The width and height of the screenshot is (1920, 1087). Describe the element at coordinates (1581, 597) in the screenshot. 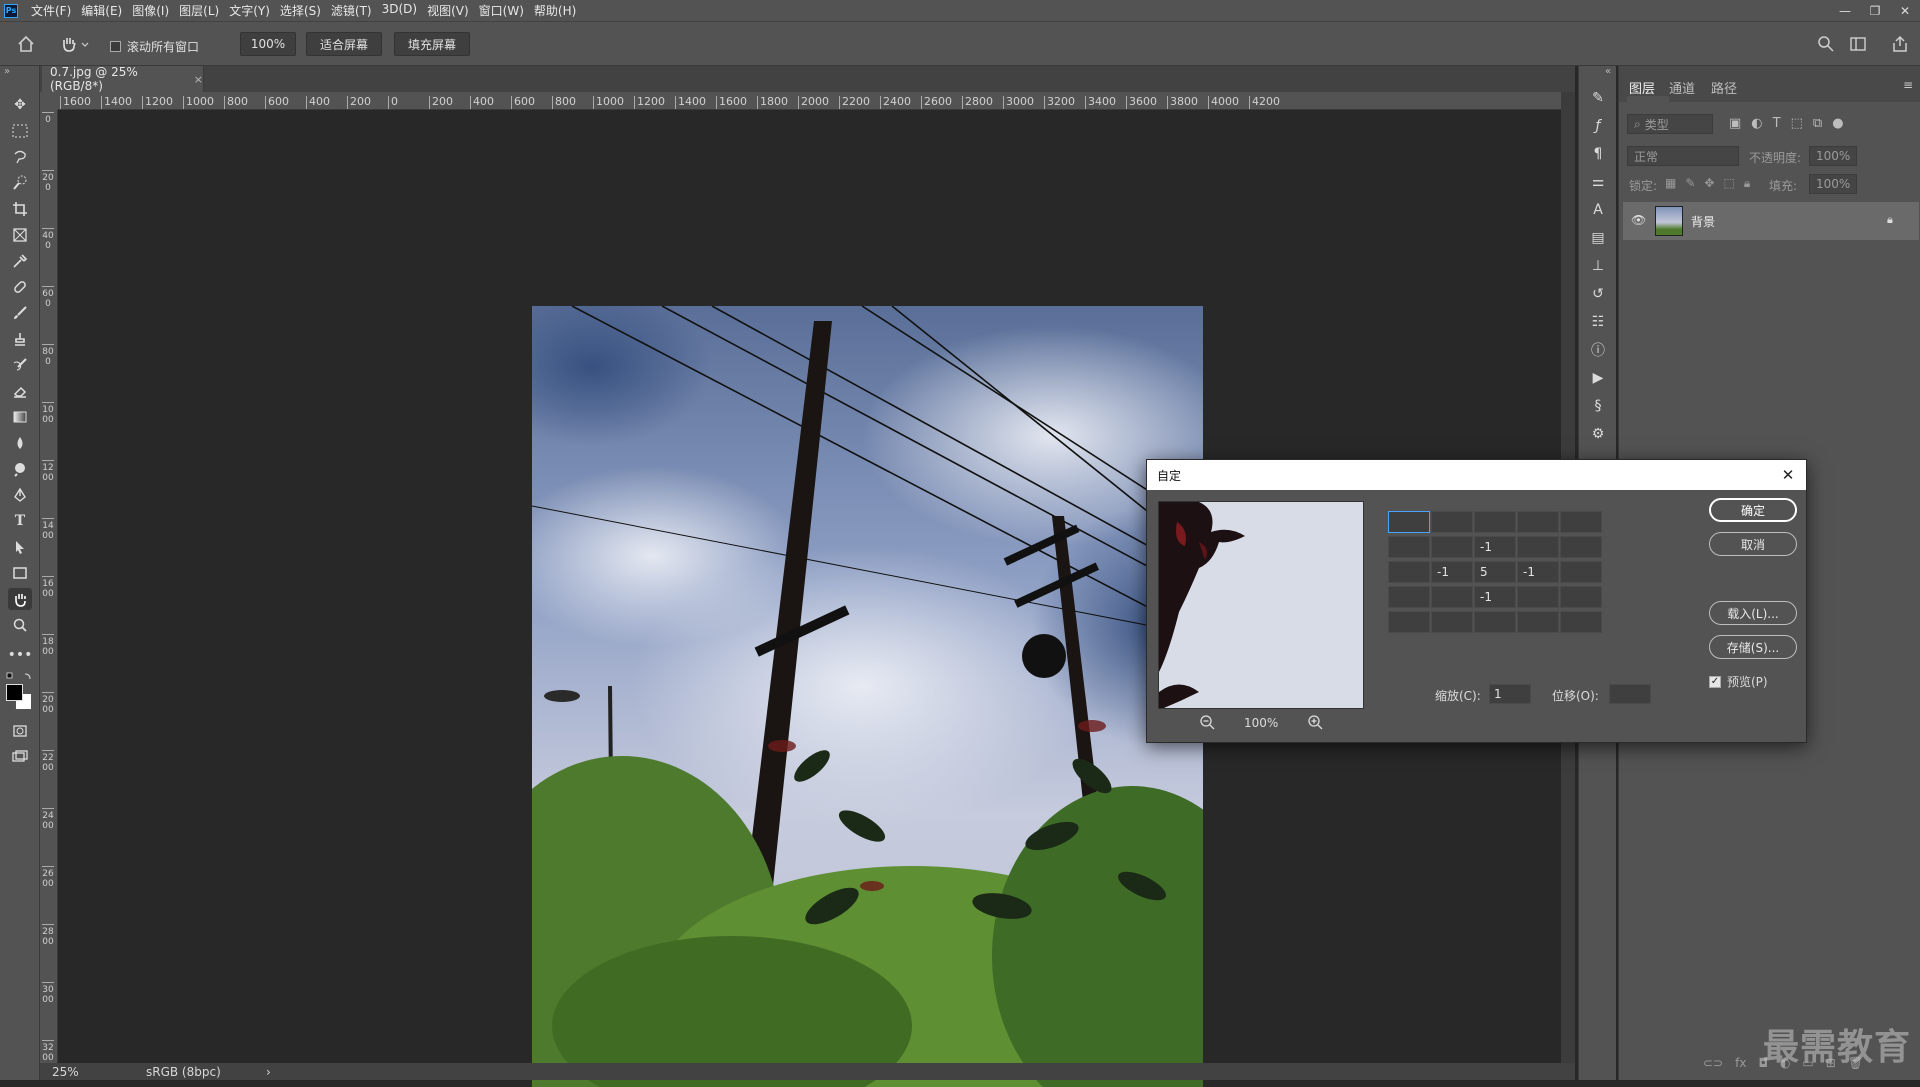

I see `matrix-cell-r3c4` at that location.